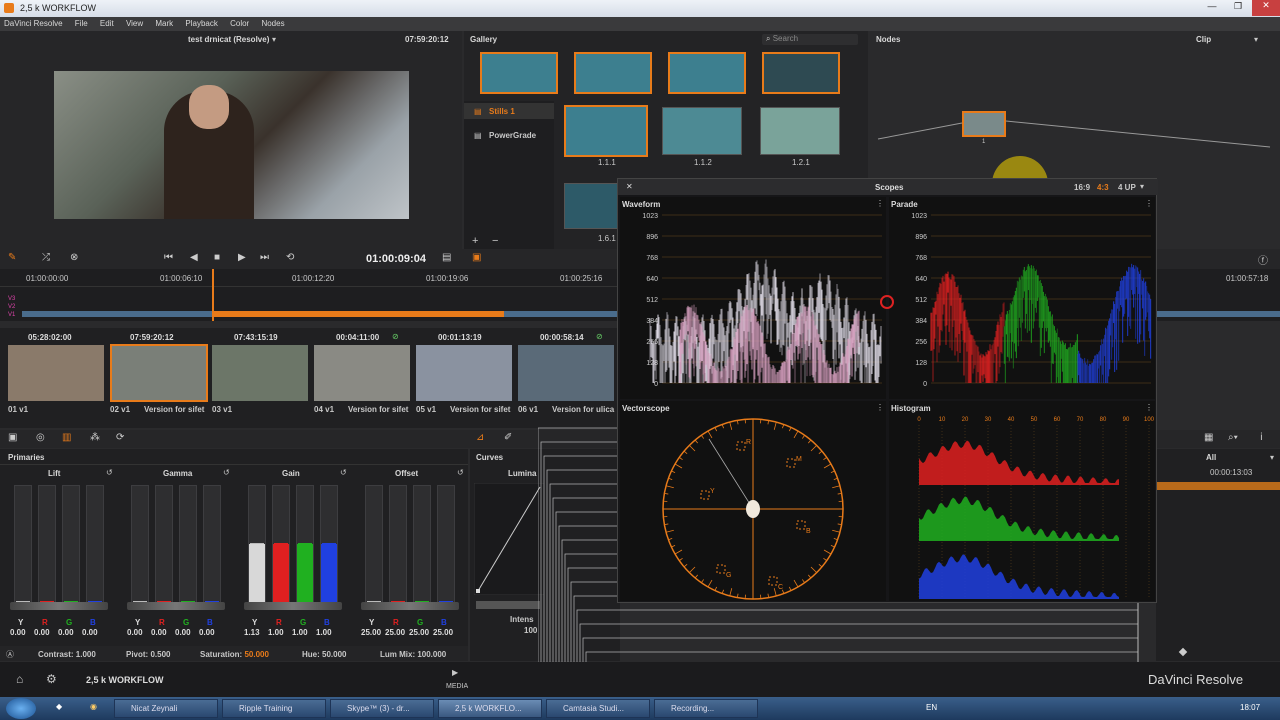 This screenshot has width=1280, height=720. I want to click on home-icon: ⌂, so click(19, 679).